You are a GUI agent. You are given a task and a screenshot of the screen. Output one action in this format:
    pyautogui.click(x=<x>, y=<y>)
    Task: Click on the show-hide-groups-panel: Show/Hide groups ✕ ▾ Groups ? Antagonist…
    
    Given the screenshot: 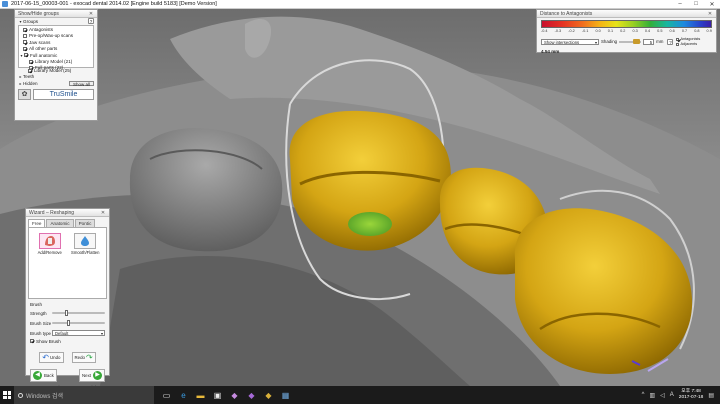 What is the action you would take?
    pyautogui.click(x=56, y=65)
    